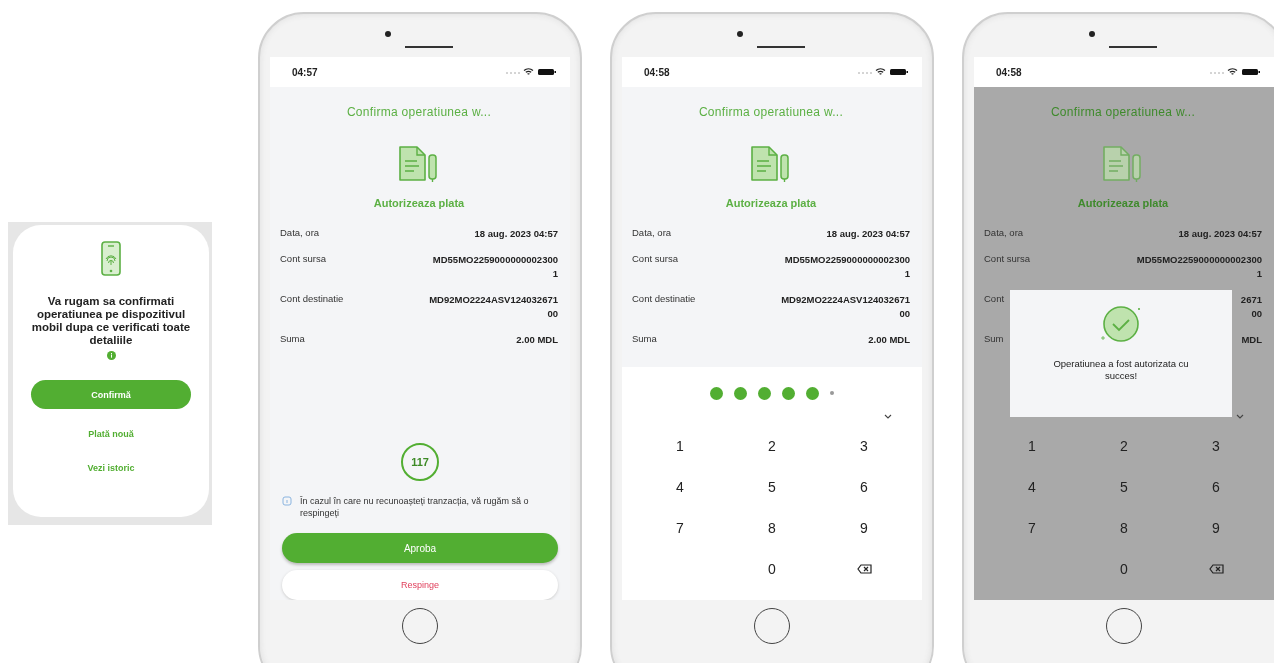 This screenshot has height=663, width=1274. What do you see at coordinates (111, 321) in the screenshot?
I see `confirm-message: Va rugam sa confirmati operatiunea pe dispozitivul mobil dupa ce verificati toate detaliile` at bounding box center [111, 321].